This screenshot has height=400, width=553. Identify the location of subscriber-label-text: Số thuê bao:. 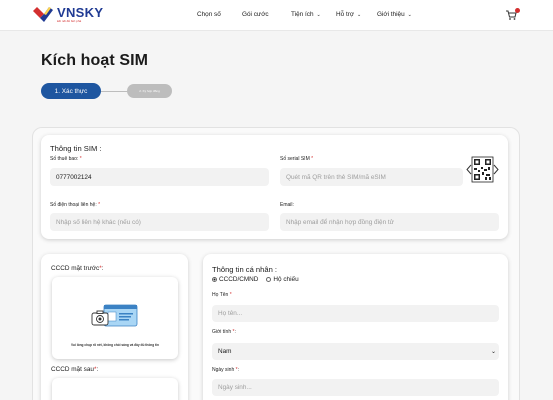
(64, 159).